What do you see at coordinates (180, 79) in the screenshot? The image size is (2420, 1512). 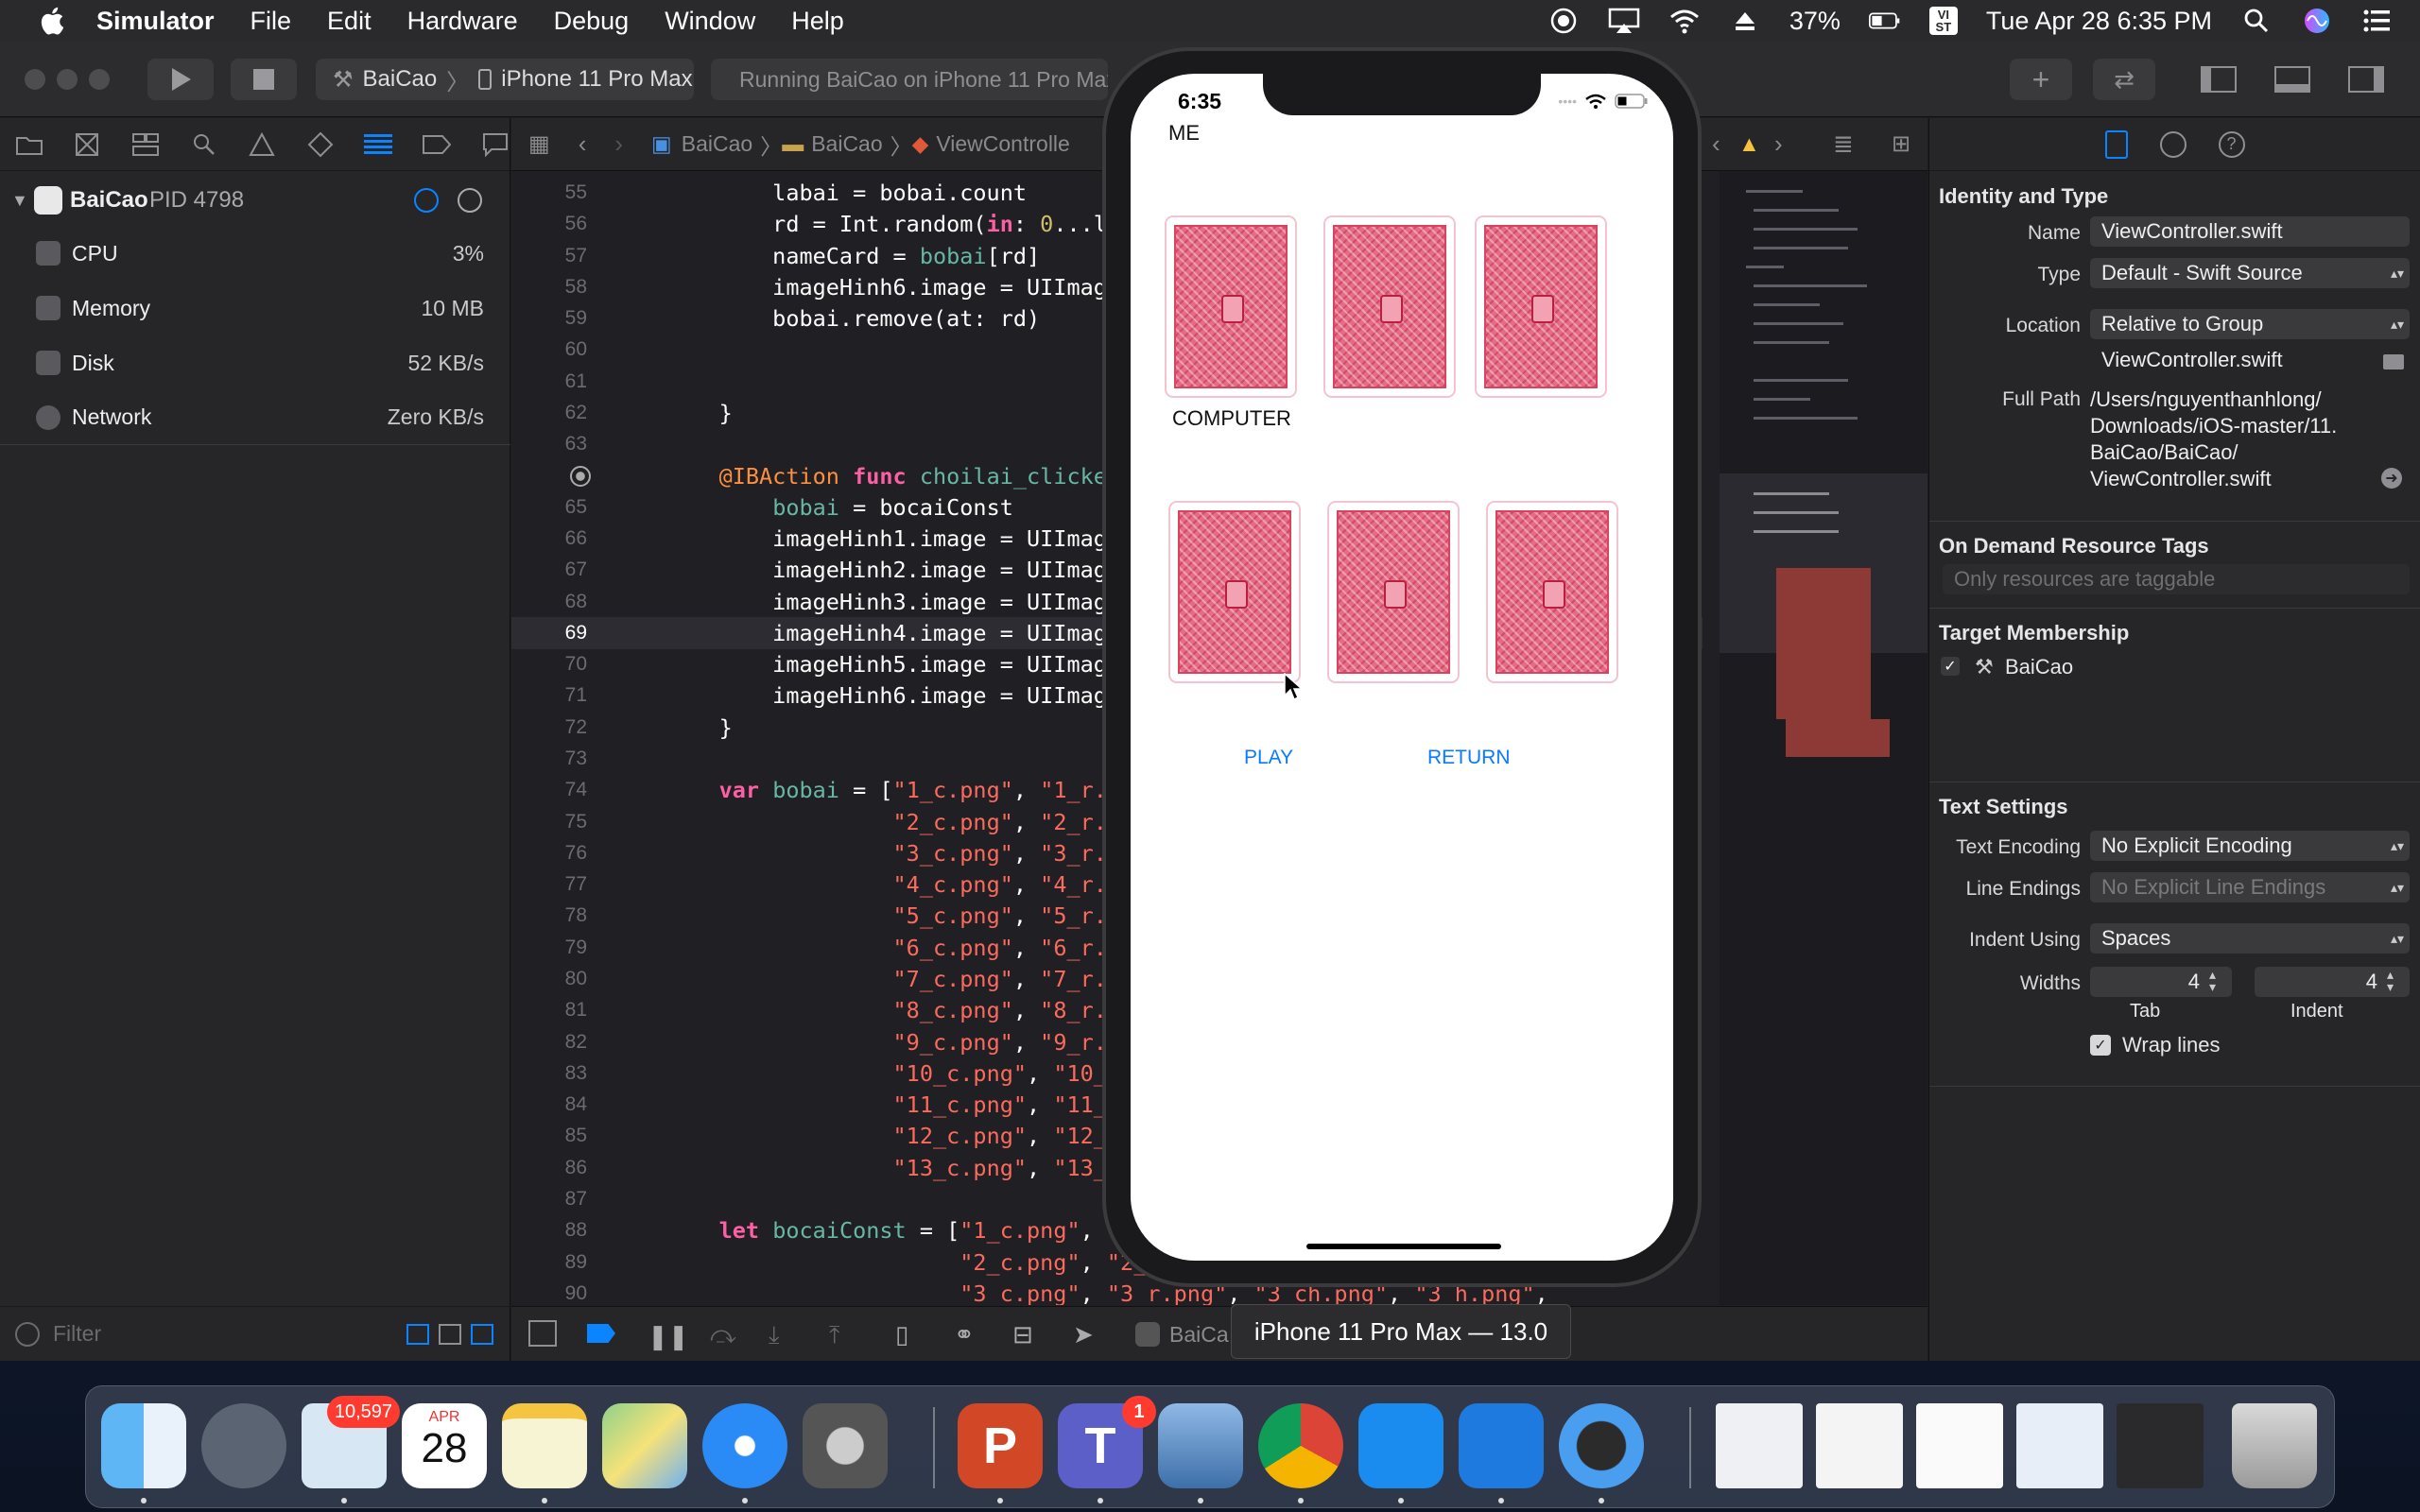 I see `run-button` at bounding box center [180, 79].